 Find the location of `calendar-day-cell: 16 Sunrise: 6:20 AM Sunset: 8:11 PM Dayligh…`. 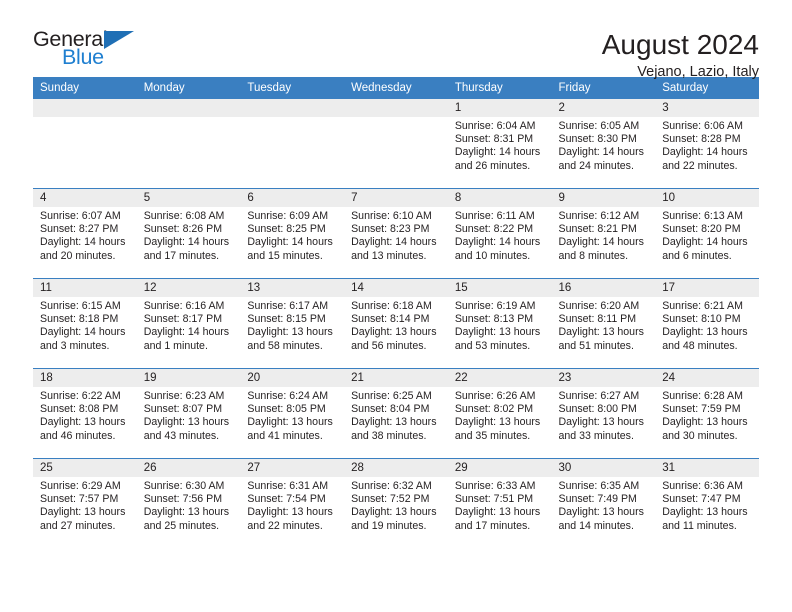

calendar-day-cell: 16 Sunrise: 6:20 AM Sunset: 8:11 PM Dayligh… is located at coordinates (603, 323).